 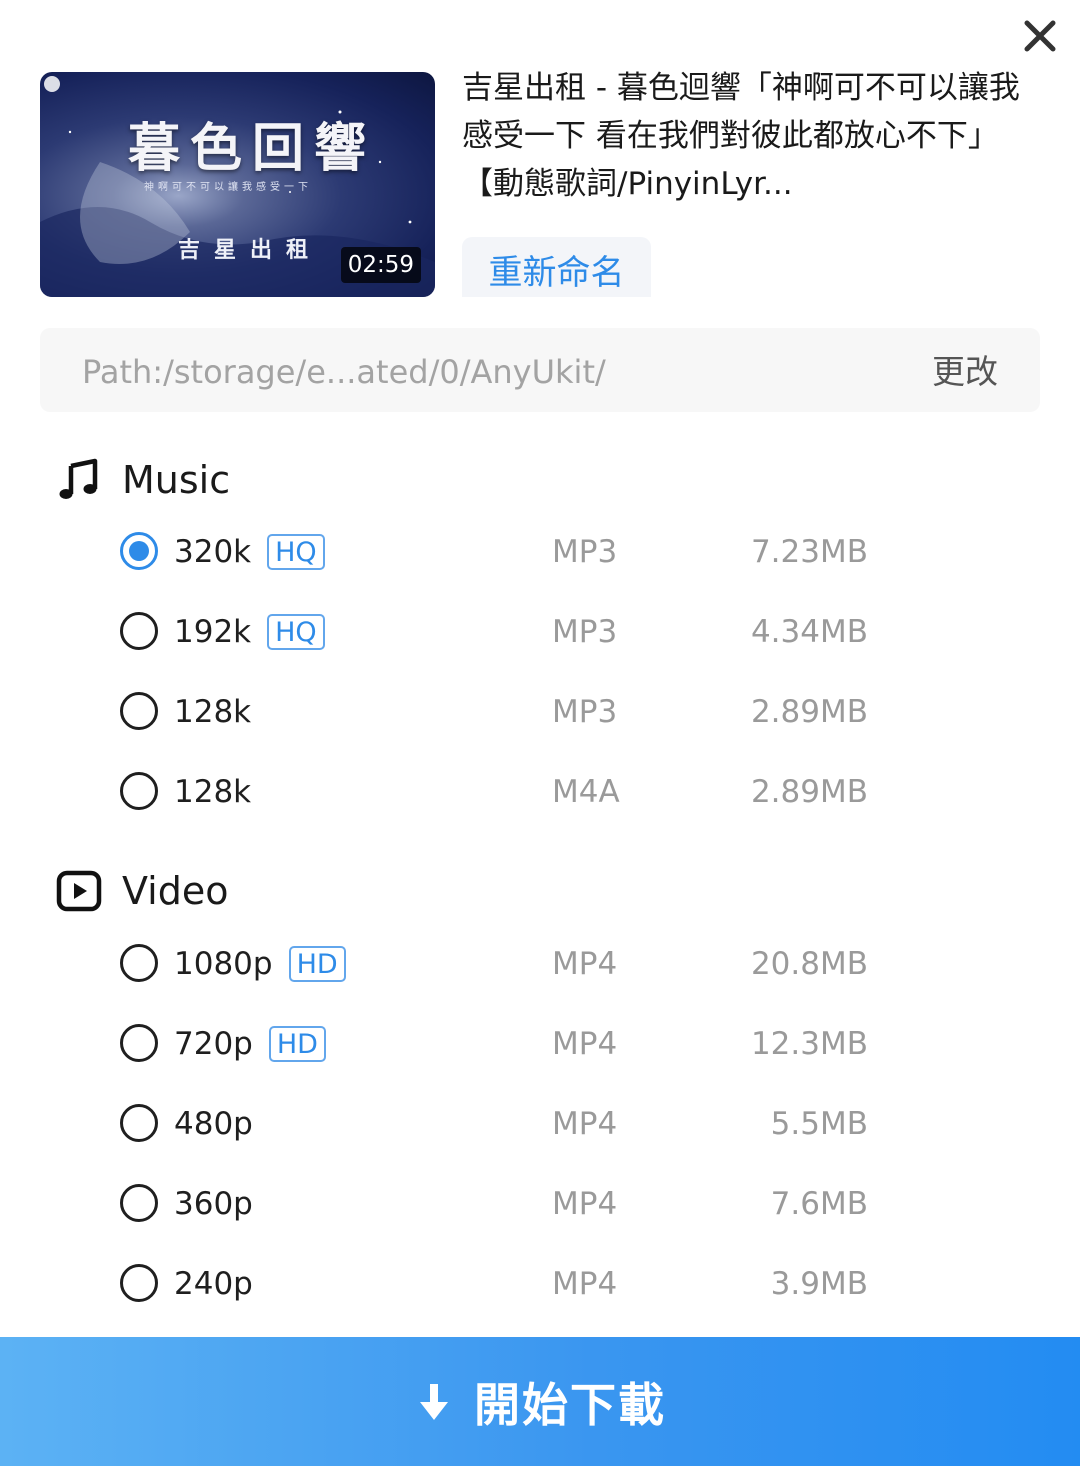 I want to click on download-arrow-icon, so click(x=434, y=1401).